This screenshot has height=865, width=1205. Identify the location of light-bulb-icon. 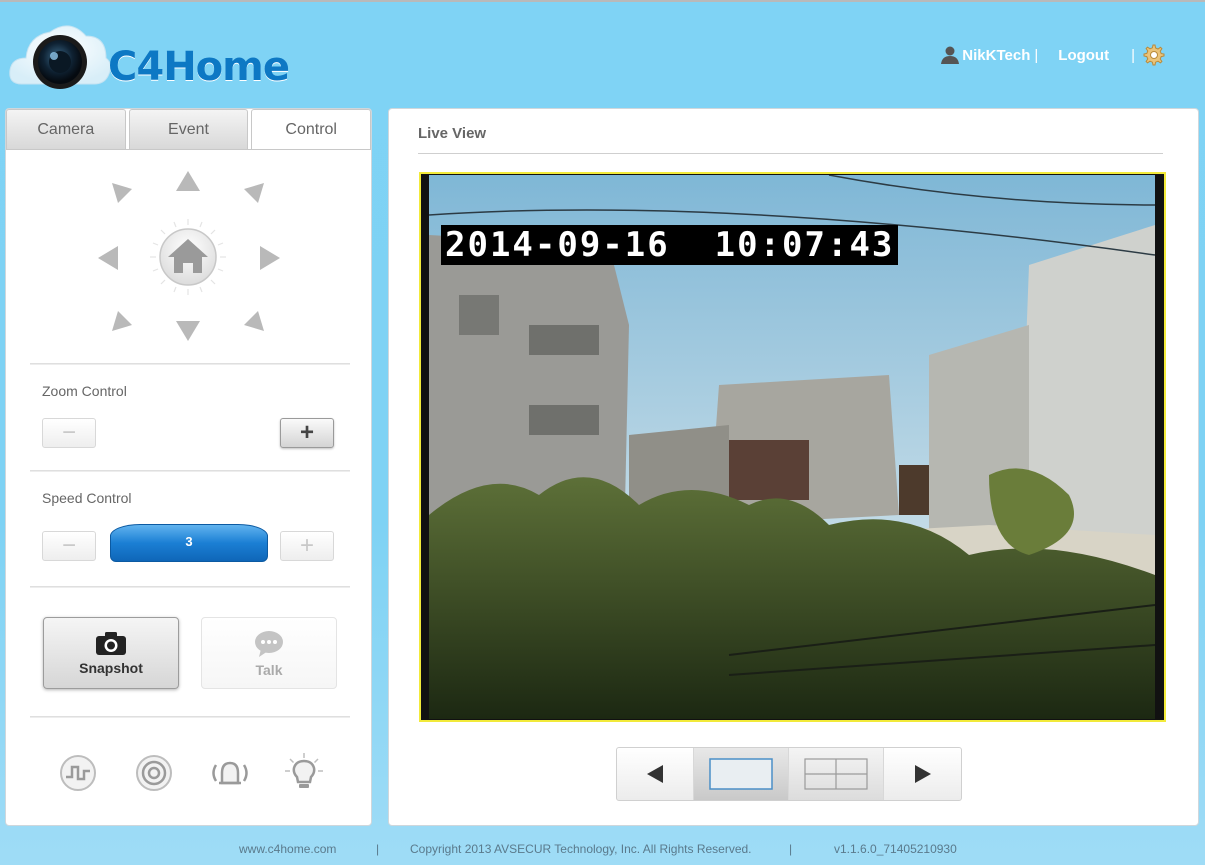
(304, 773).